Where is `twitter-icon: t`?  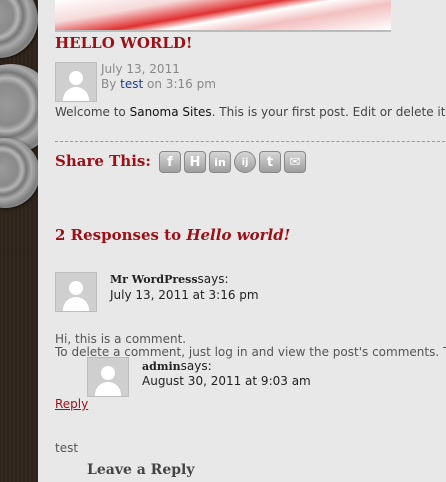
twitter-icon: t is located at coordinates (270, 162).